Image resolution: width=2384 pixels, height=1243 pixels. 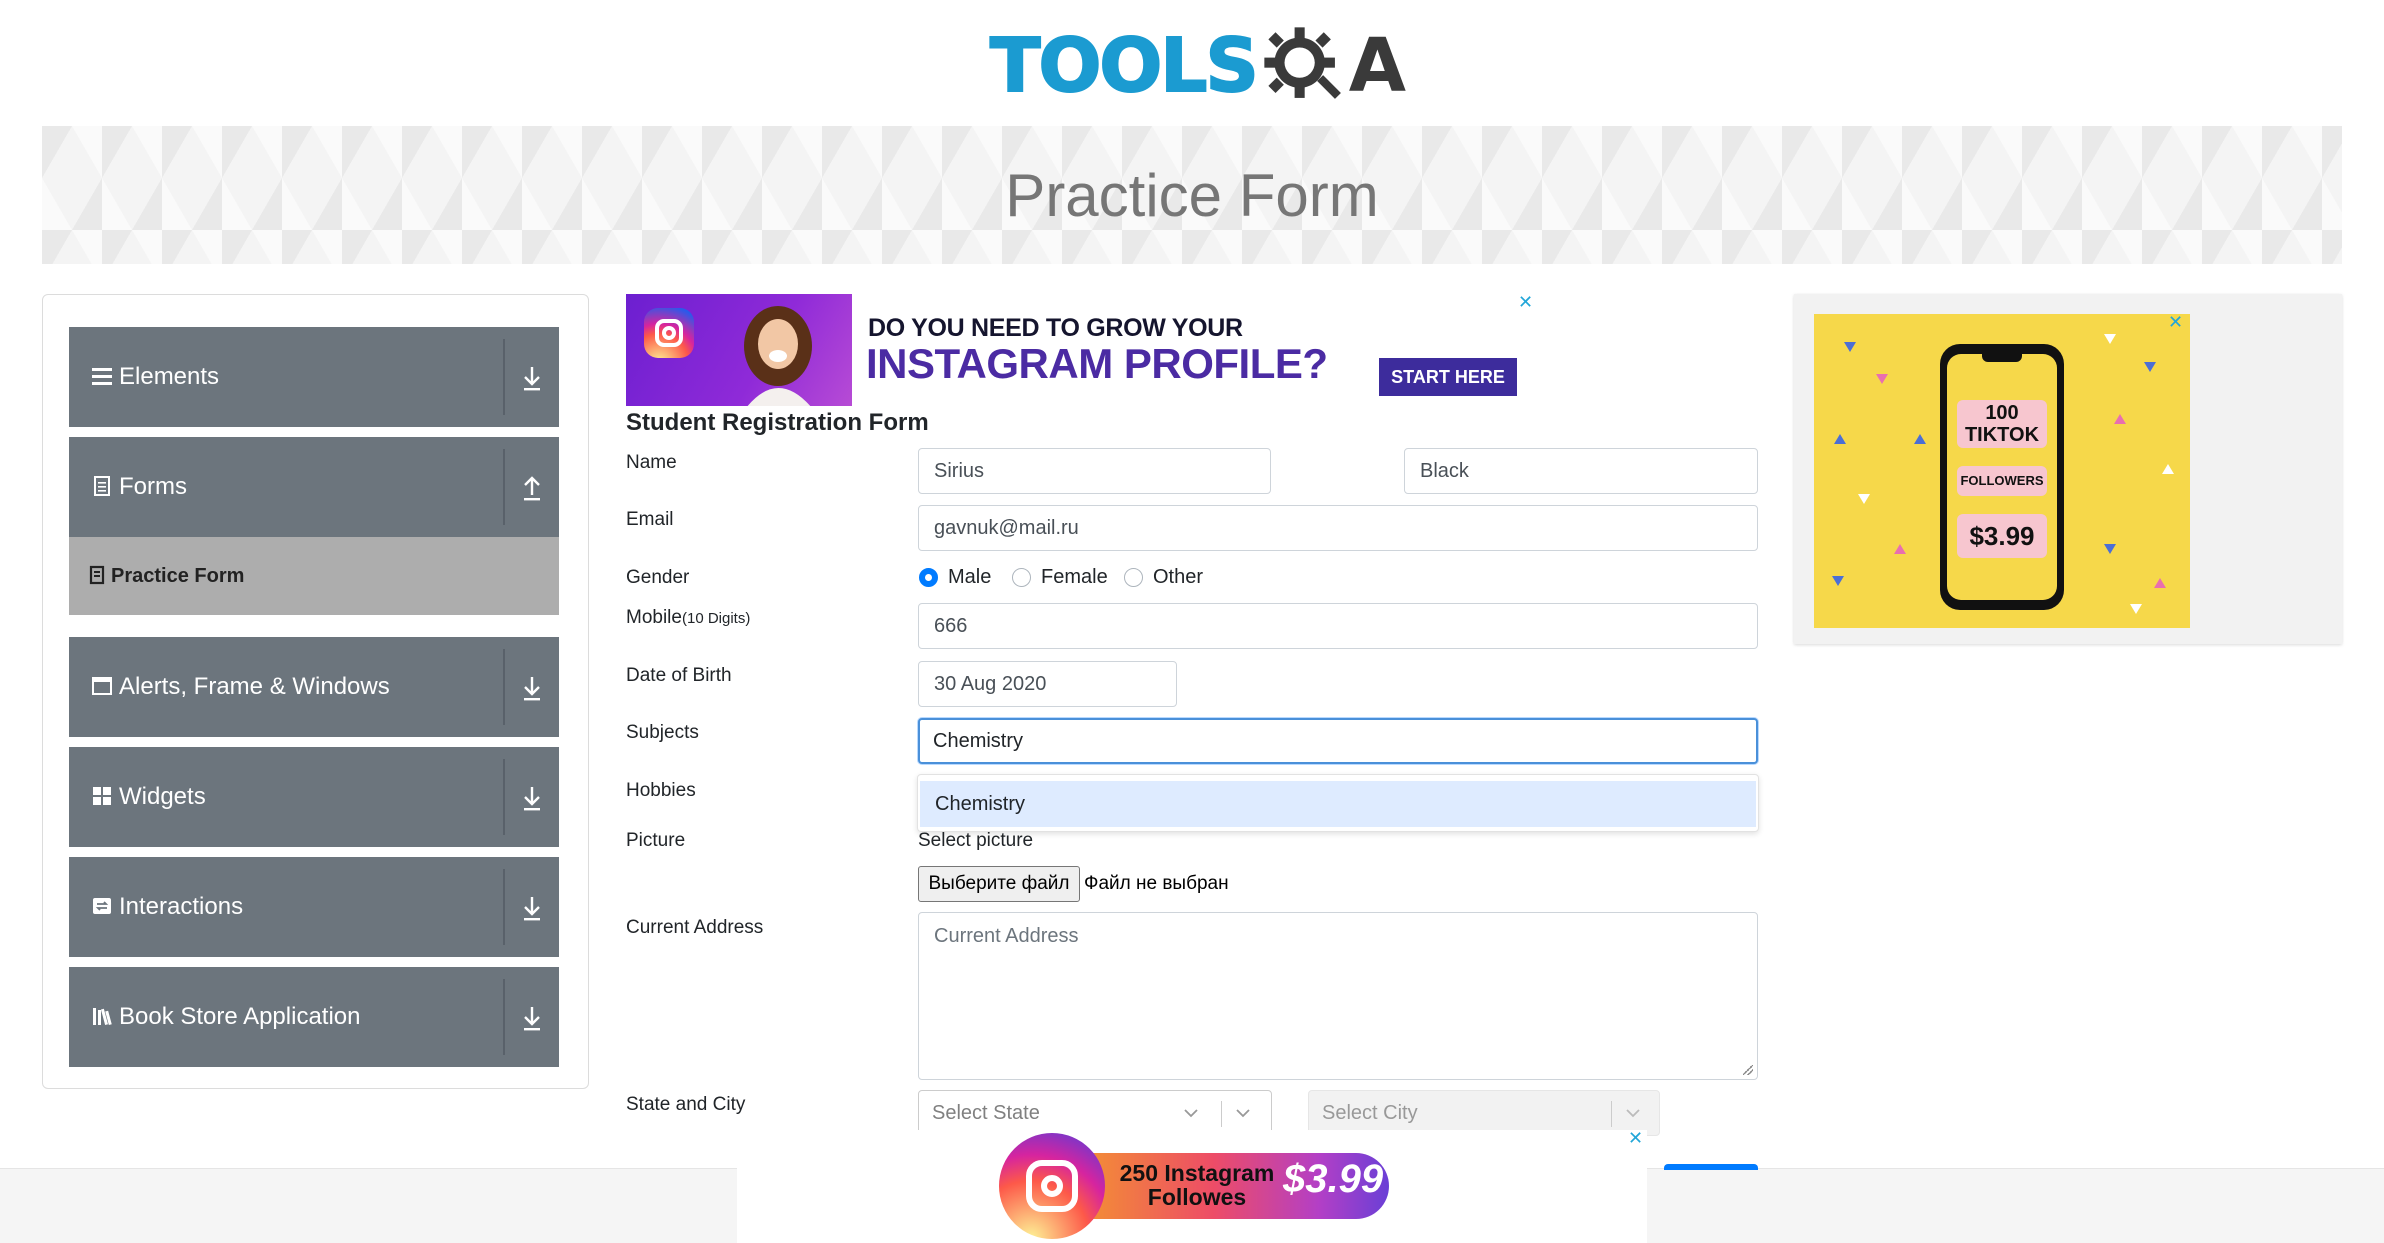 I want to click on address-label: Current Address, so click(x=695, y=927).